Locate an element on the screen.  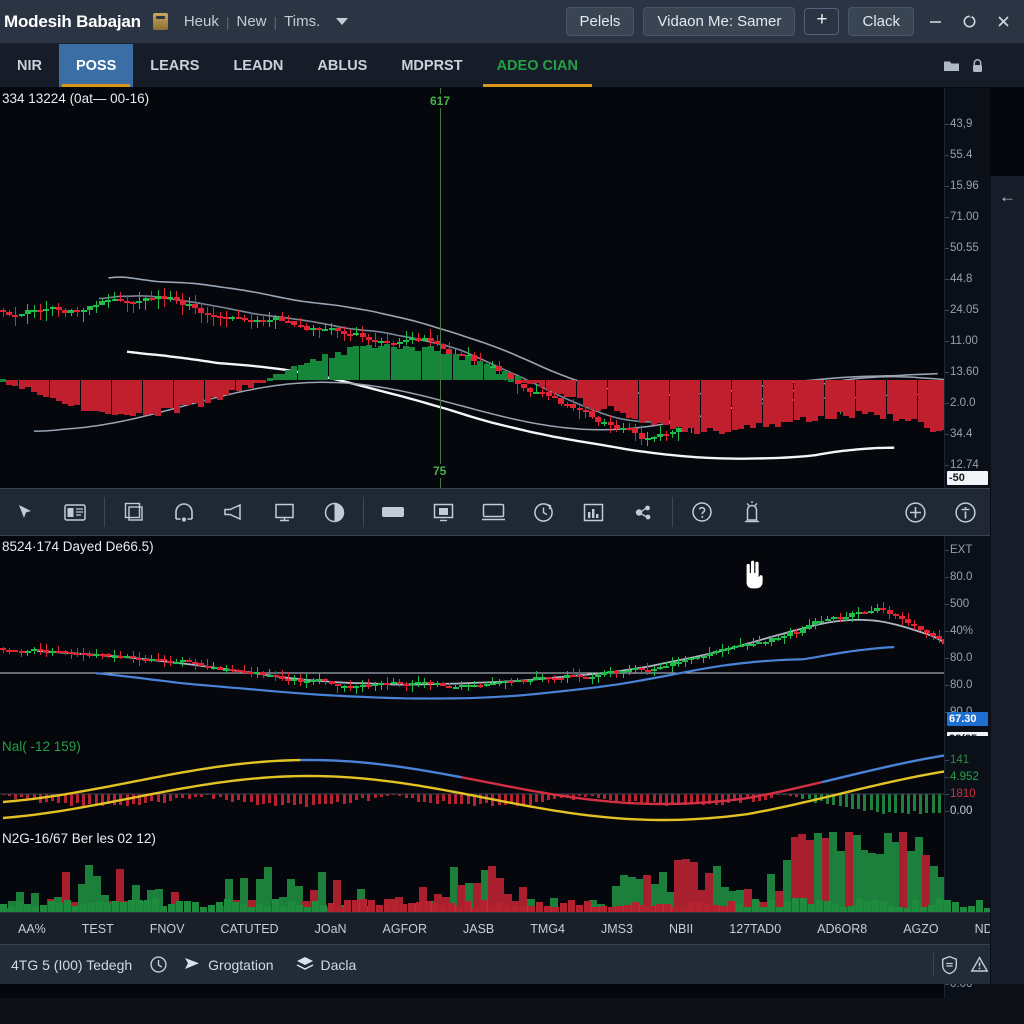
clock-button: Clack is located at coordinates (881, 21).